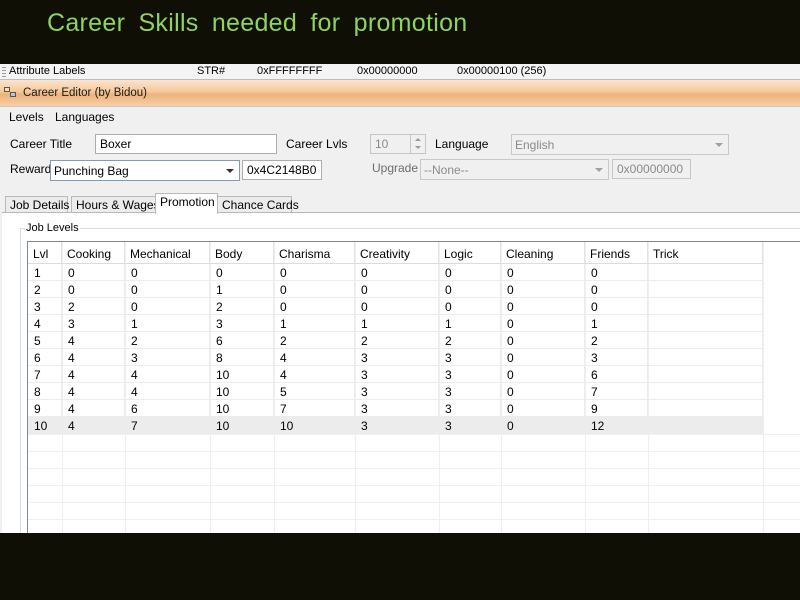 The width and height of the screenshot is (800, 600). Describe the element at coordinates (616, 391) in the screenshot. I see `grid-cell-friends: 7` at that location.